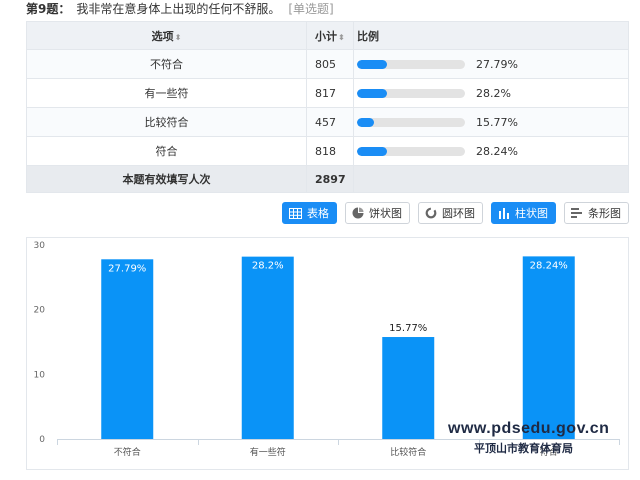  What do you see at coordinates (311, 8) in the screenshot?
I see `question-type: [单选题]` at bounding box center [311, 8].